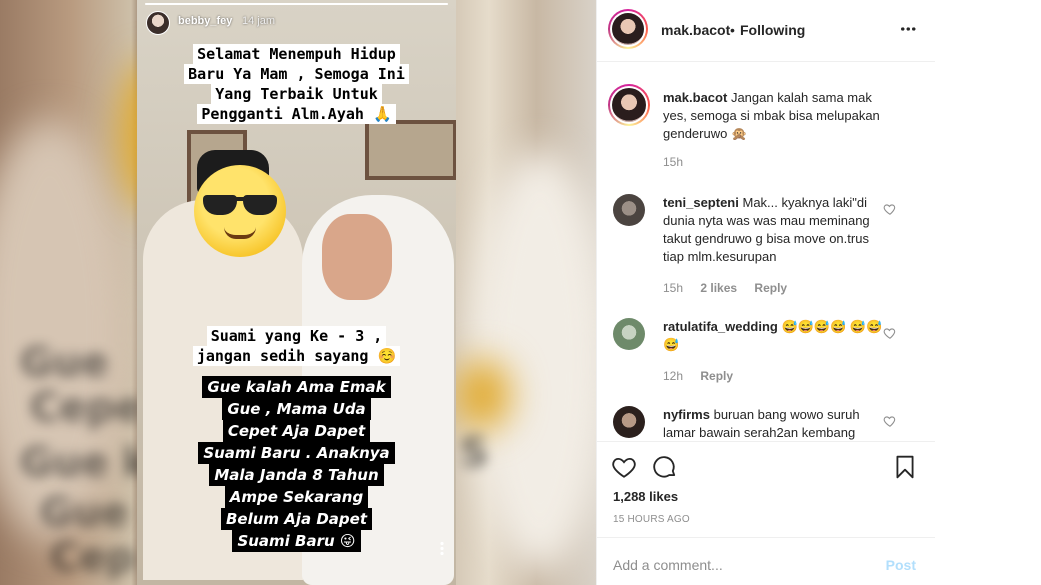 This screenshot has height=585, width=1041. Describe the element at coordinates (296, 114) in the screenshot. I see `caption-line: Pengganti Alm.Ayah 🙏` at that location.